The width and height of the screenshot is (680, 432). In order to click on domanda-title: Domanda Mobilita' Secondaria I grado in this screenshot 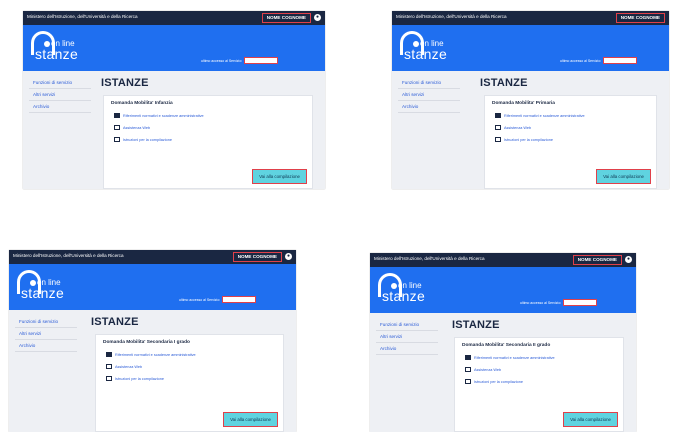, I will do `click(146, 342)`.